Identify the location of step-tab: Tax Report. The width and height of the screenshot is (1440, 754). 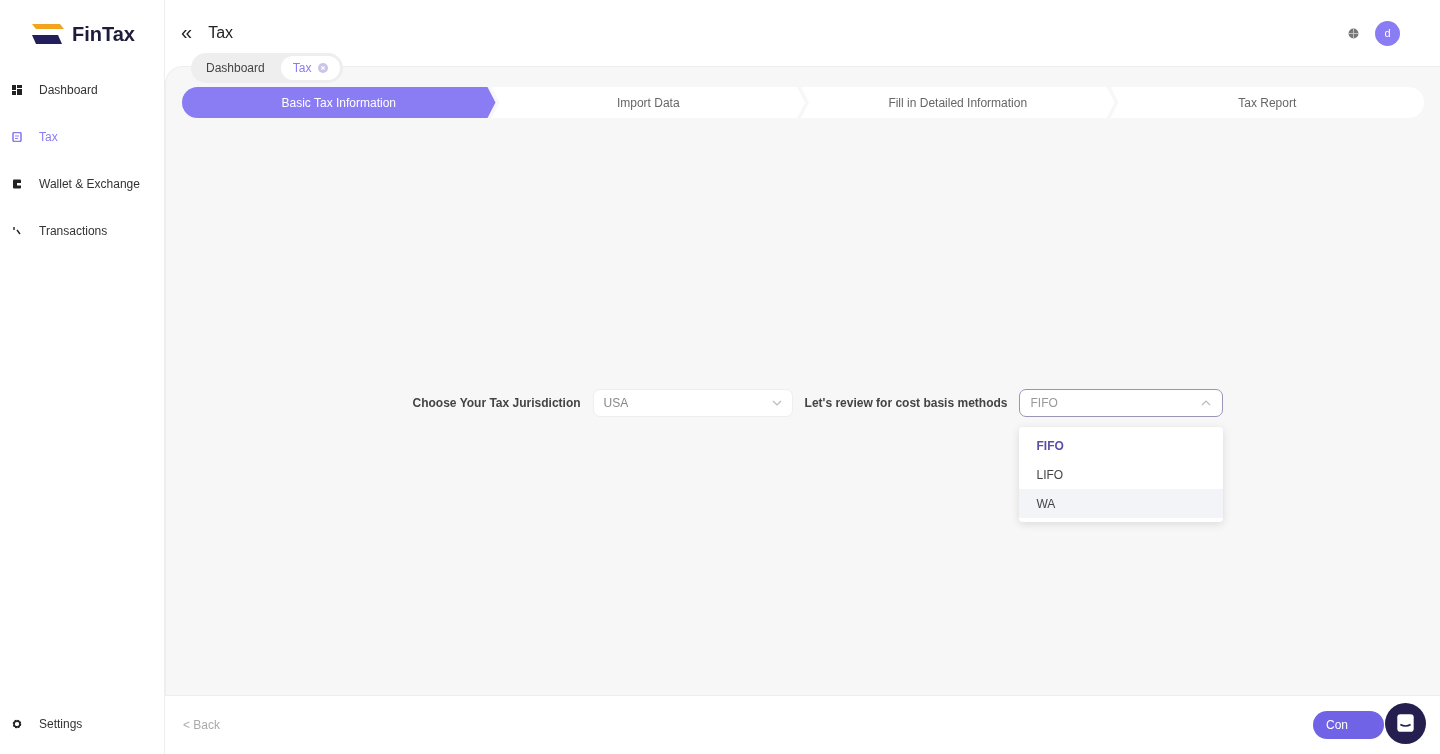
(1267, 102).